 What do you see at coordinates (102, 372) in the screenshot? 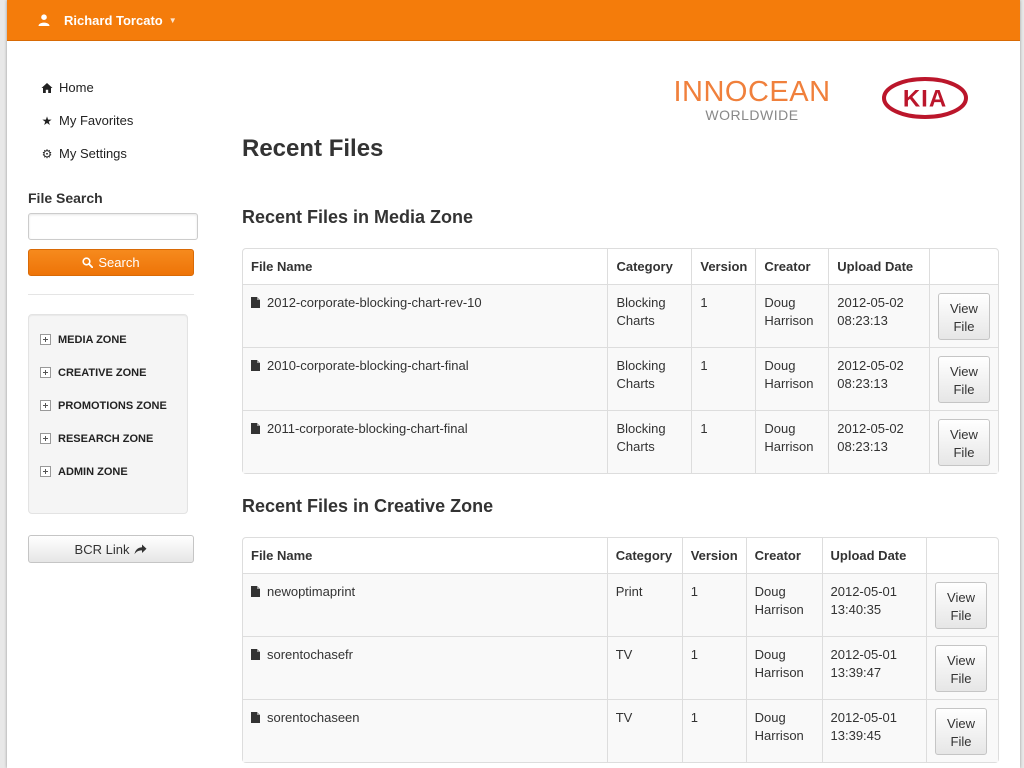
I see `zone-label: CREATIVE ZONE` at bounding box center [102, 372].